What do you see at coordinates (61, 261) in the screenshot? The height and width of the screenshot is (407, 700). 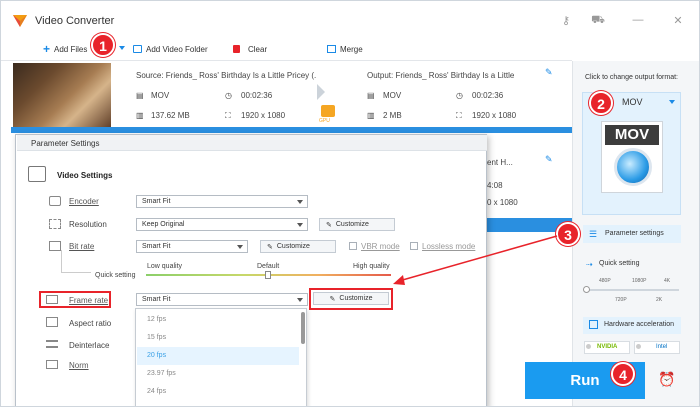 I see `bitrate-connector` at bounding box center [61, 261].